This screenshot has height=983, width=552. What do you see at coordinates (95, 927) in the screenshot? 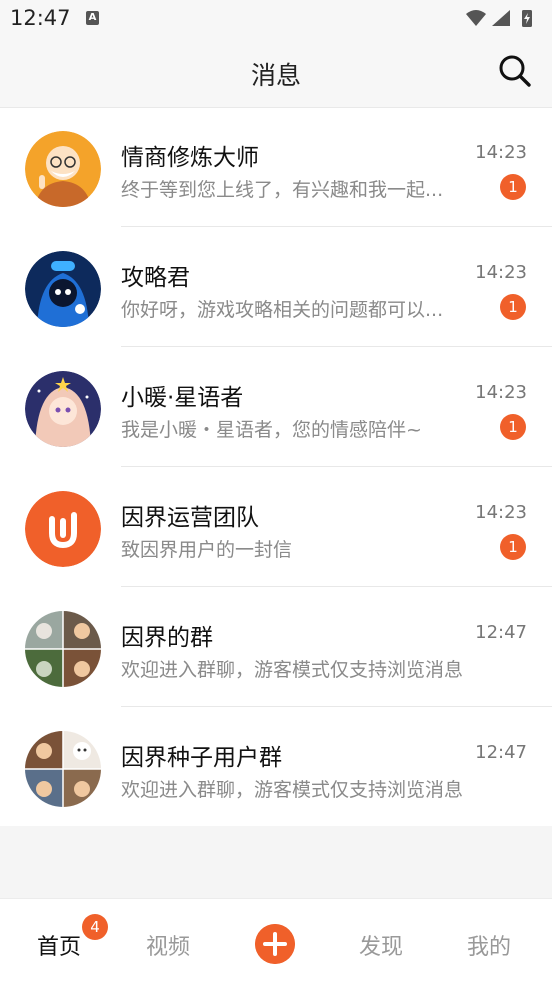
I see `home-badge: 4` at bounding box center [95, 927].